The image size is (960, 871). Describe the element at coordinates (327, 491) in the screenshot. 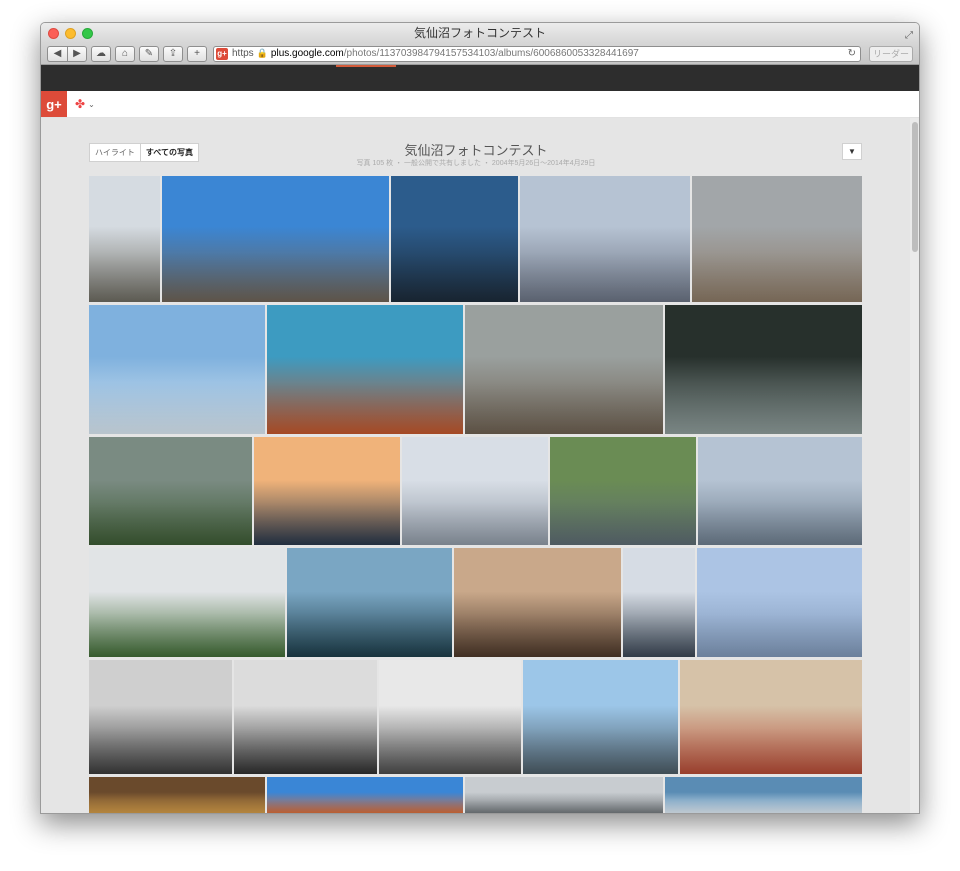

I see `photo-harbor-sunset` at that location.